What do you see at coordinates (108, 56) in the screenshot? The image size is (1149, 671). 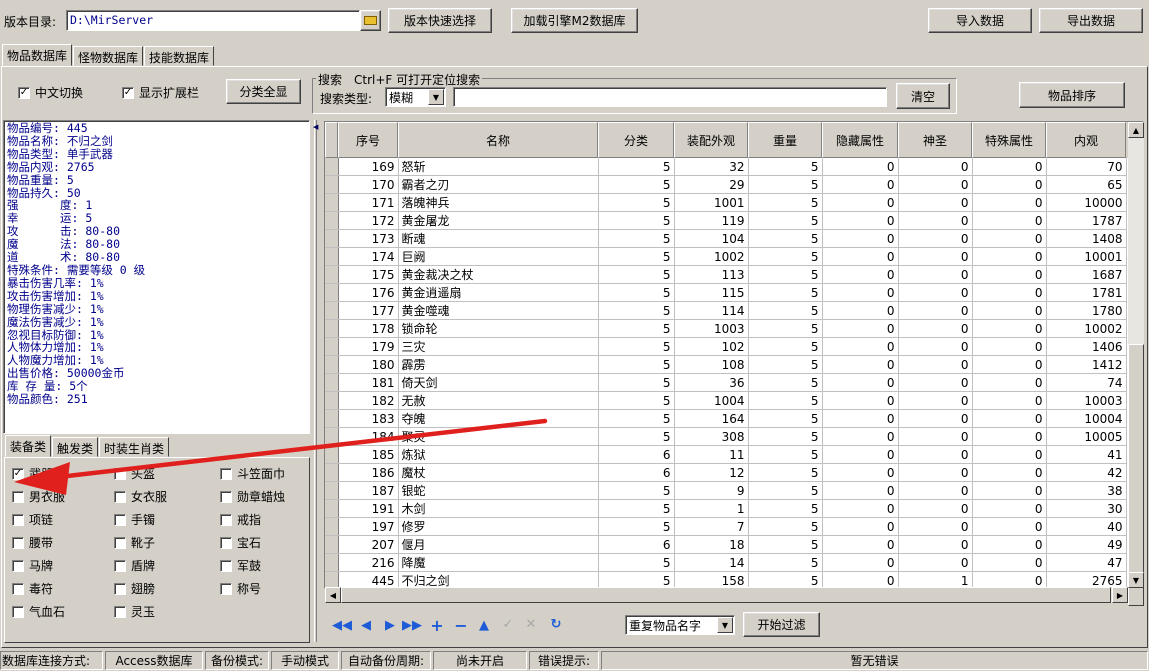 I see `tab-monsters: 怪物数据库` at bounding box center [108, 56].